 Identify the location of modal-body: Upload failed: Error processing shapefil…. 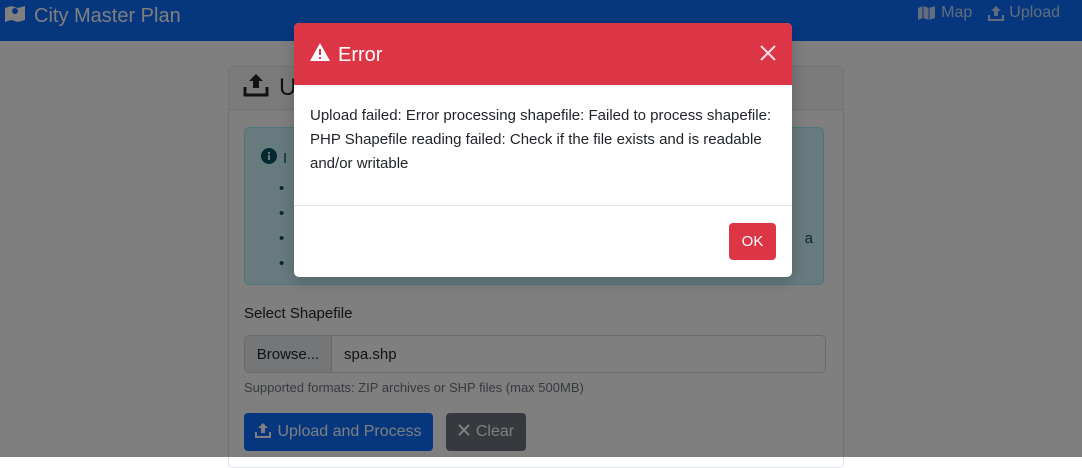
(543, 145).